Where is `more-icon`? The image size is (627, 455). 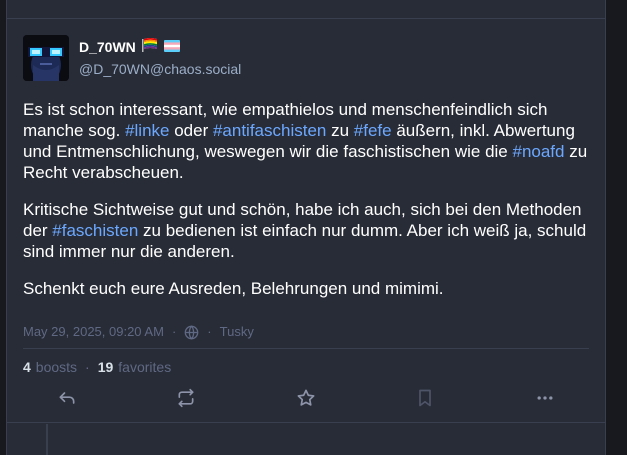 more-icon is located at coordinates (545, 398).